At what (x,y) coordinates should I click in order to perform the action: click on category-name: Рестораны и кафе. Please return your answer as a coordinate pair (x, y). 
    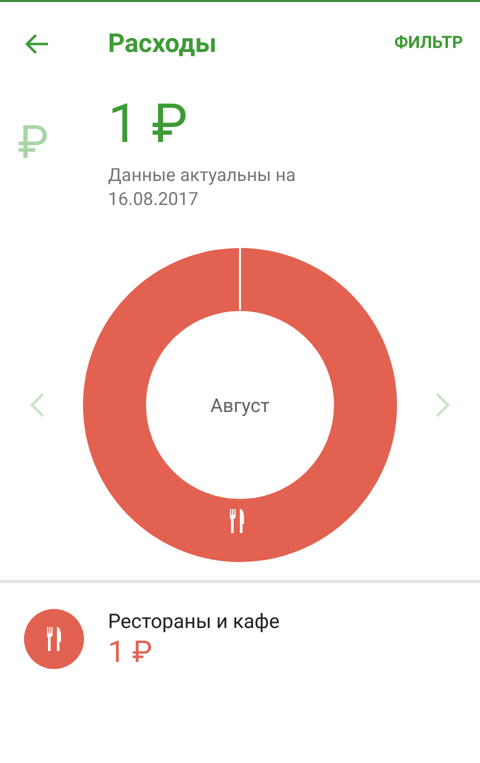
    Looking at the image, I should click on (194, 621).